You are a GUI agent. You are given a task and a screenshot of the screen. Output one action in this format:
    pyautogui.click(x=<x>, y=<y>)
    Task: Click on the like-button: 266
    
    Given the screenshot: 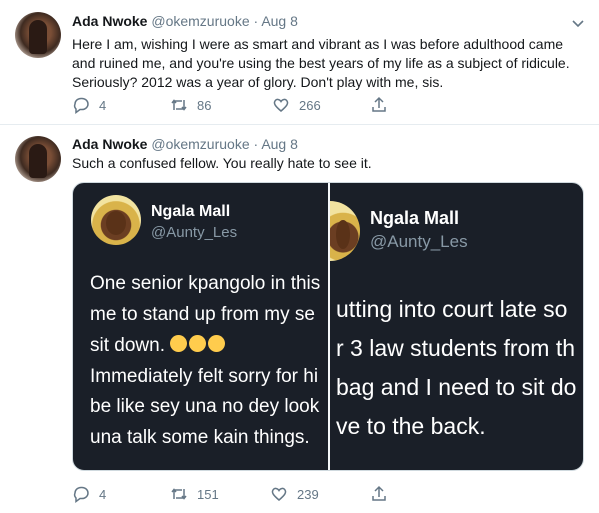 What is the action you would take?
    pyautogui.click(x=296, y=105)
    